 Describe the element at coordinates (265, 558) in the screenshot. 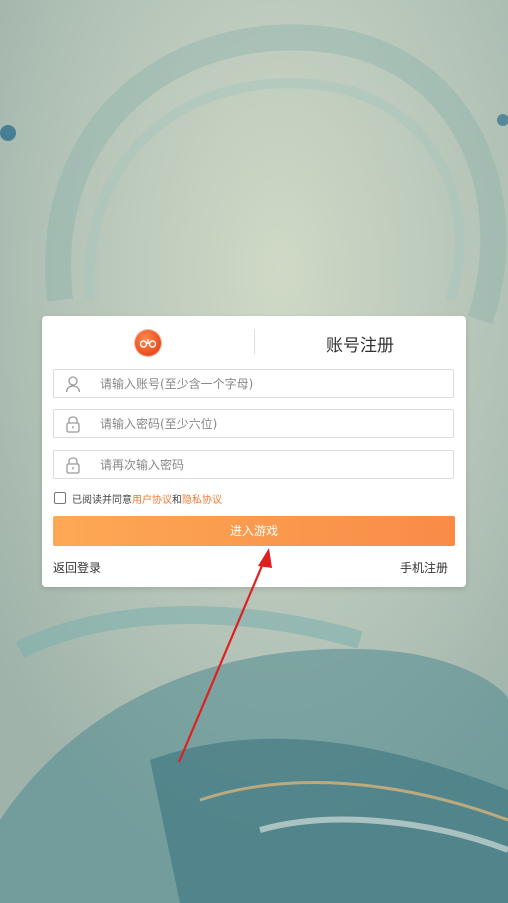

I see `arrowhead-icon` at that location.